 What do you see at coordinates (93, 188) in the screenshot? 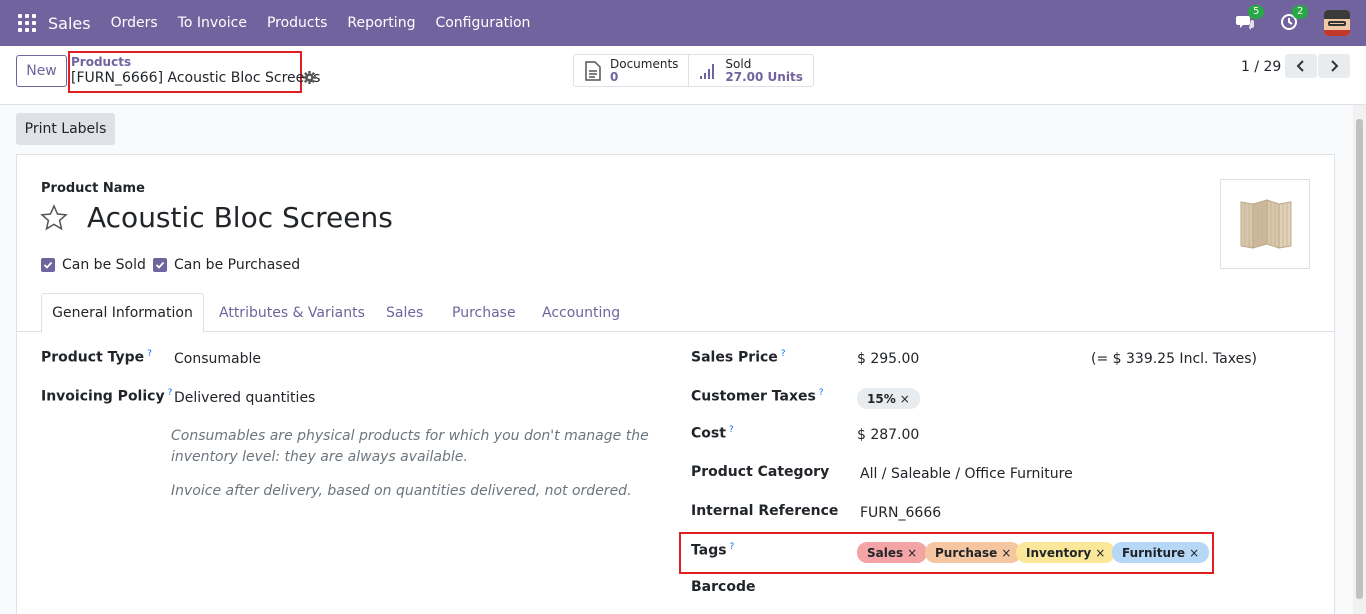
I see `product-name-label: Product Name` at bounding box center [93, 188].